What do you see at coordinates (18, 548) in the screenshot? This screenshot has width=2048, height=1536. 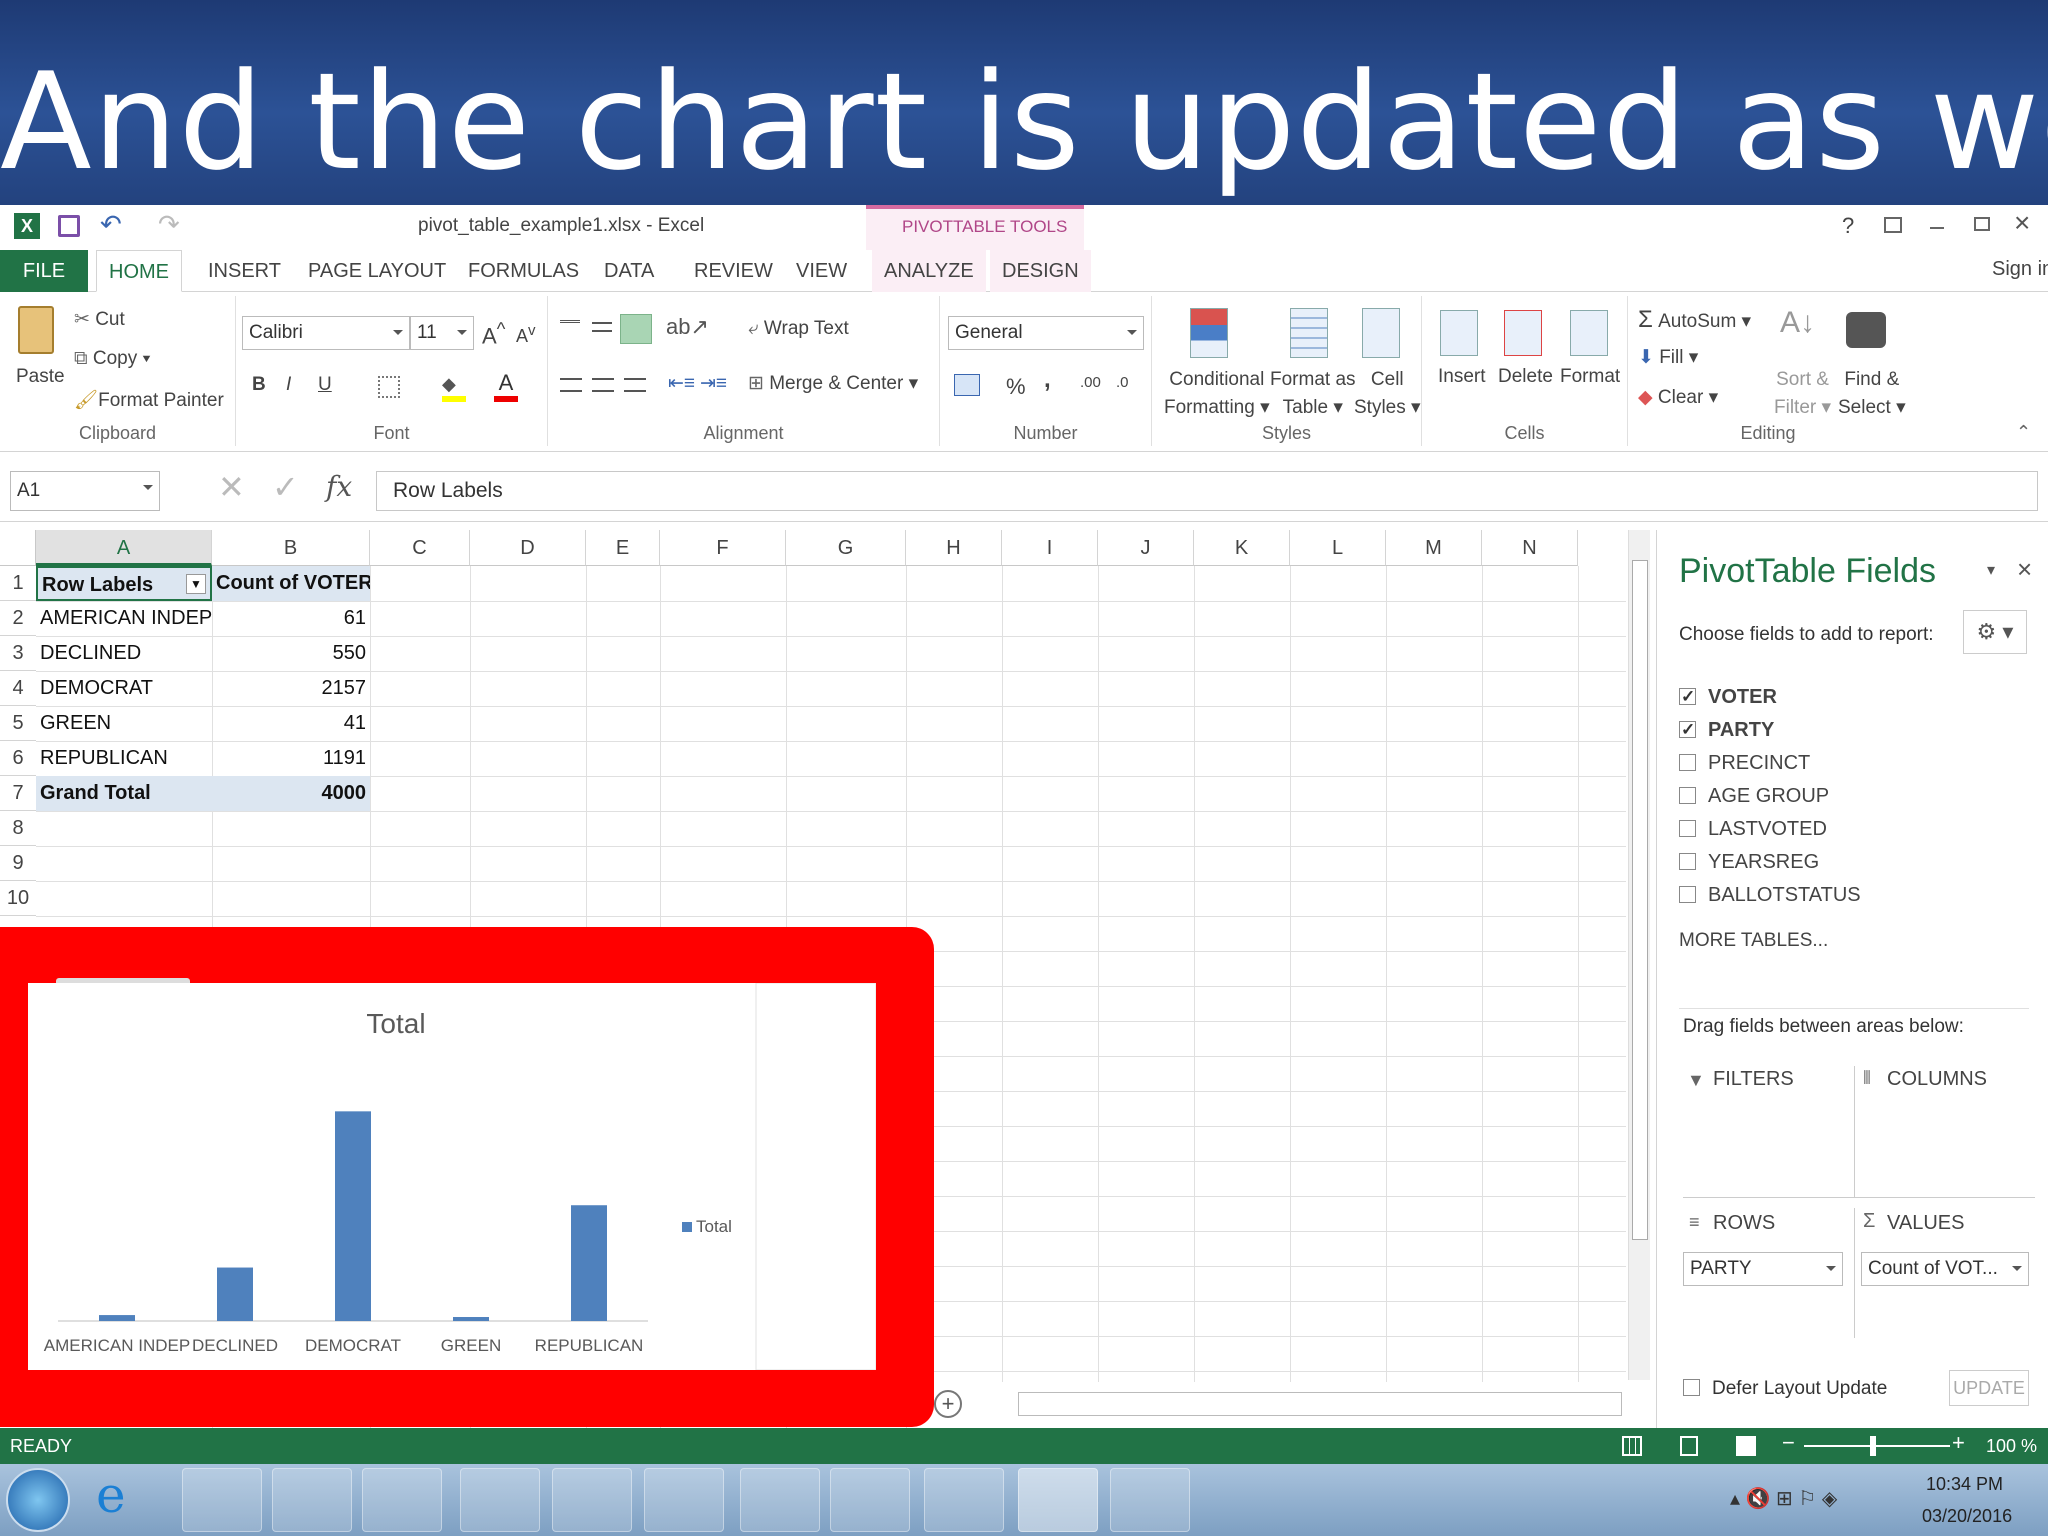 I see `select-all-corner` at bounding box center [18, 548].